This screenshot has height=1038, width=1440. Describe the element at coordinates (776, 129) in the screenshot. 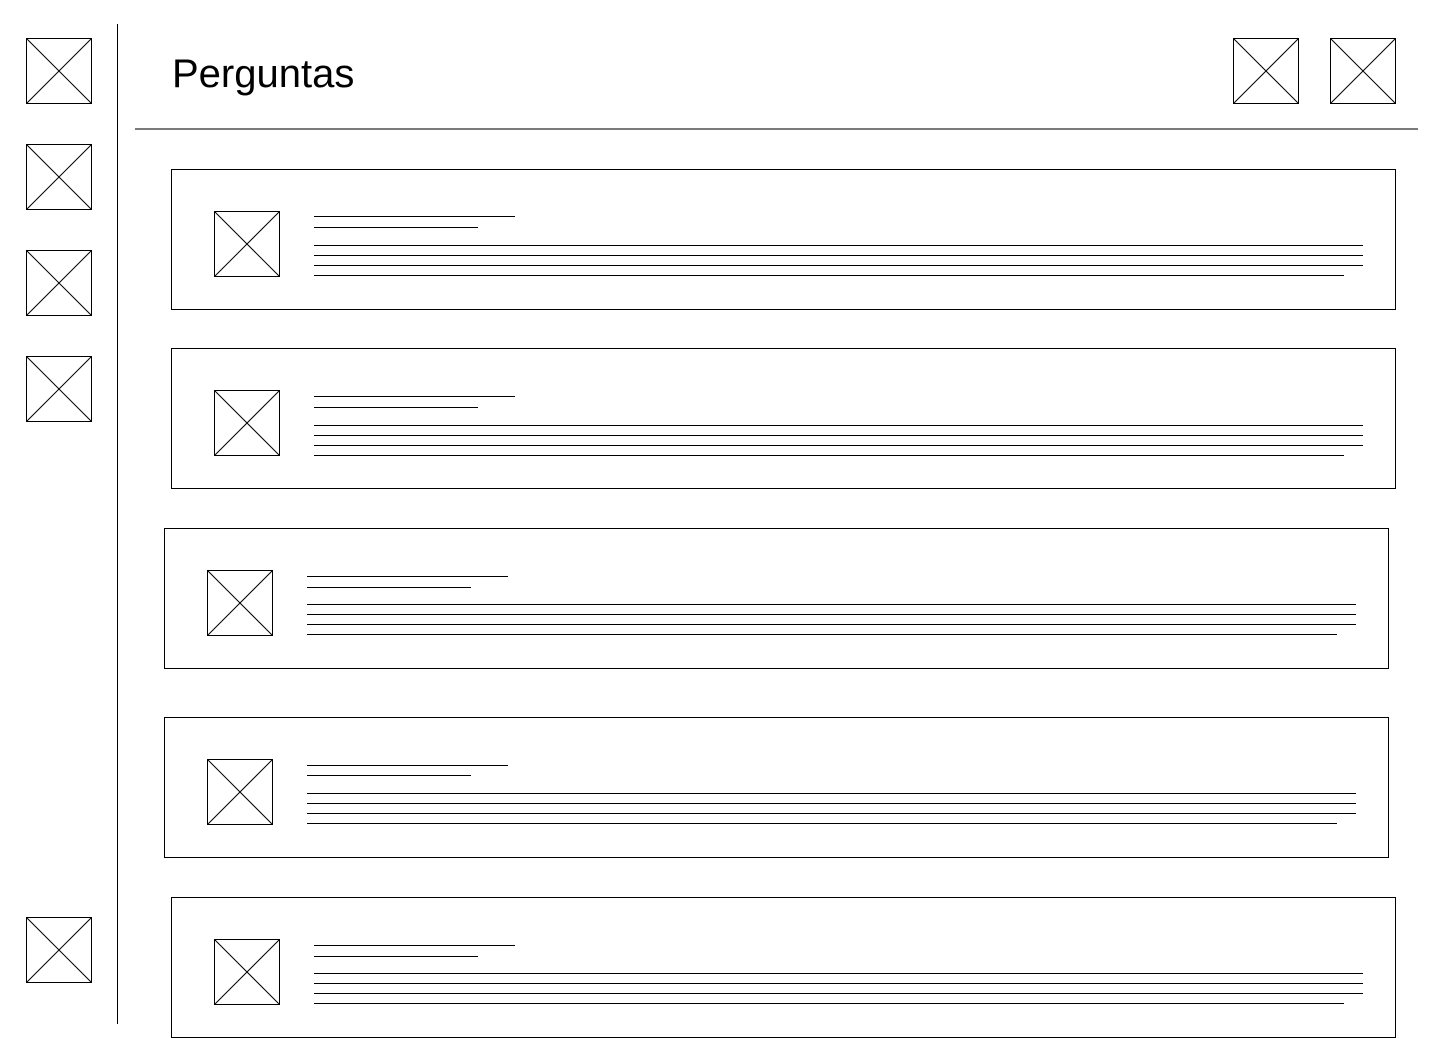

I see `header-divider` at that location.